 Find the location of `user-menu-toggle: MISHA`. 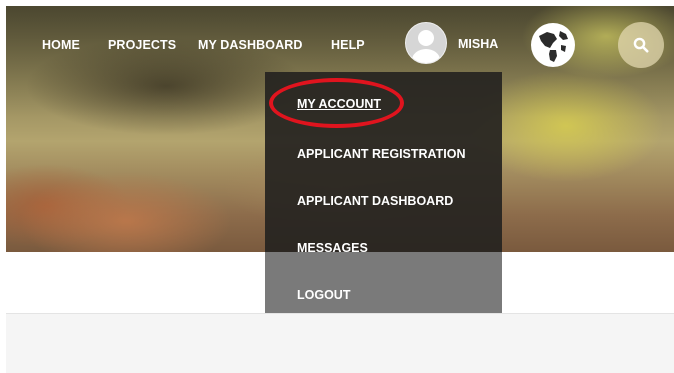

user-menu-toggle: MISHA is located at coordinates (478, 44).